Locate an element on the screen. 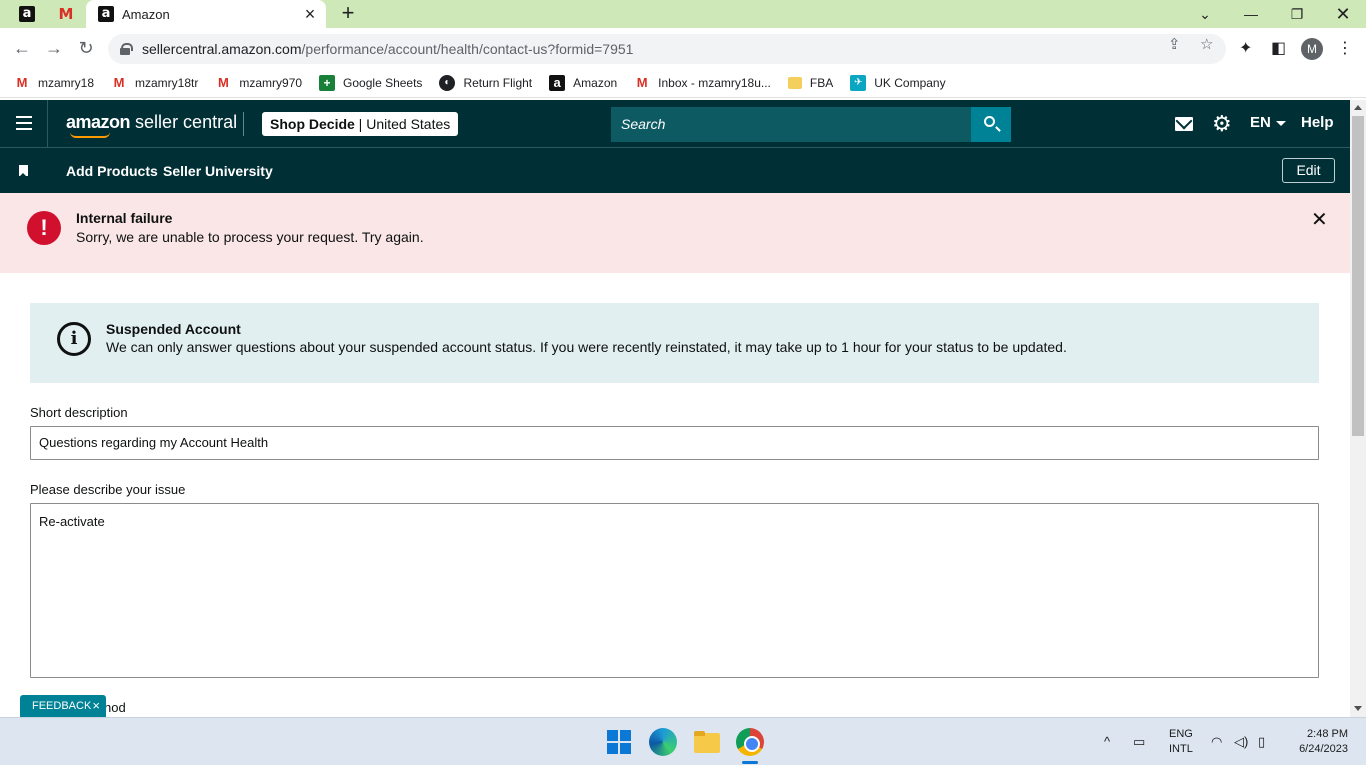  forward-button: → is located at coordinates (54, 48).